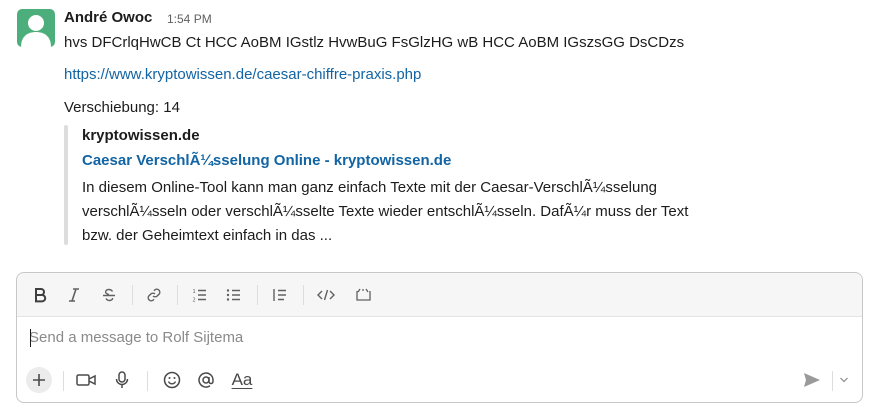  I want to click on bold-button, so click(40, 295).